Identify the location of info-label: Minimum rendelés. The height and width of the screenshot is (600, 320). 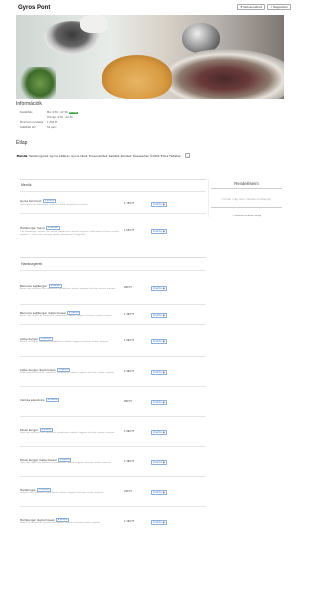
(32, 122).